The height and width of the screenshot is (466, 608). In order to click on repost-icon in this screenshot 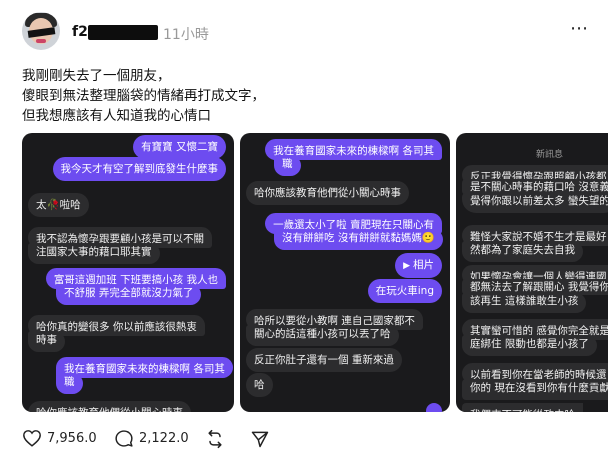, I will do `click(215, 439)`.